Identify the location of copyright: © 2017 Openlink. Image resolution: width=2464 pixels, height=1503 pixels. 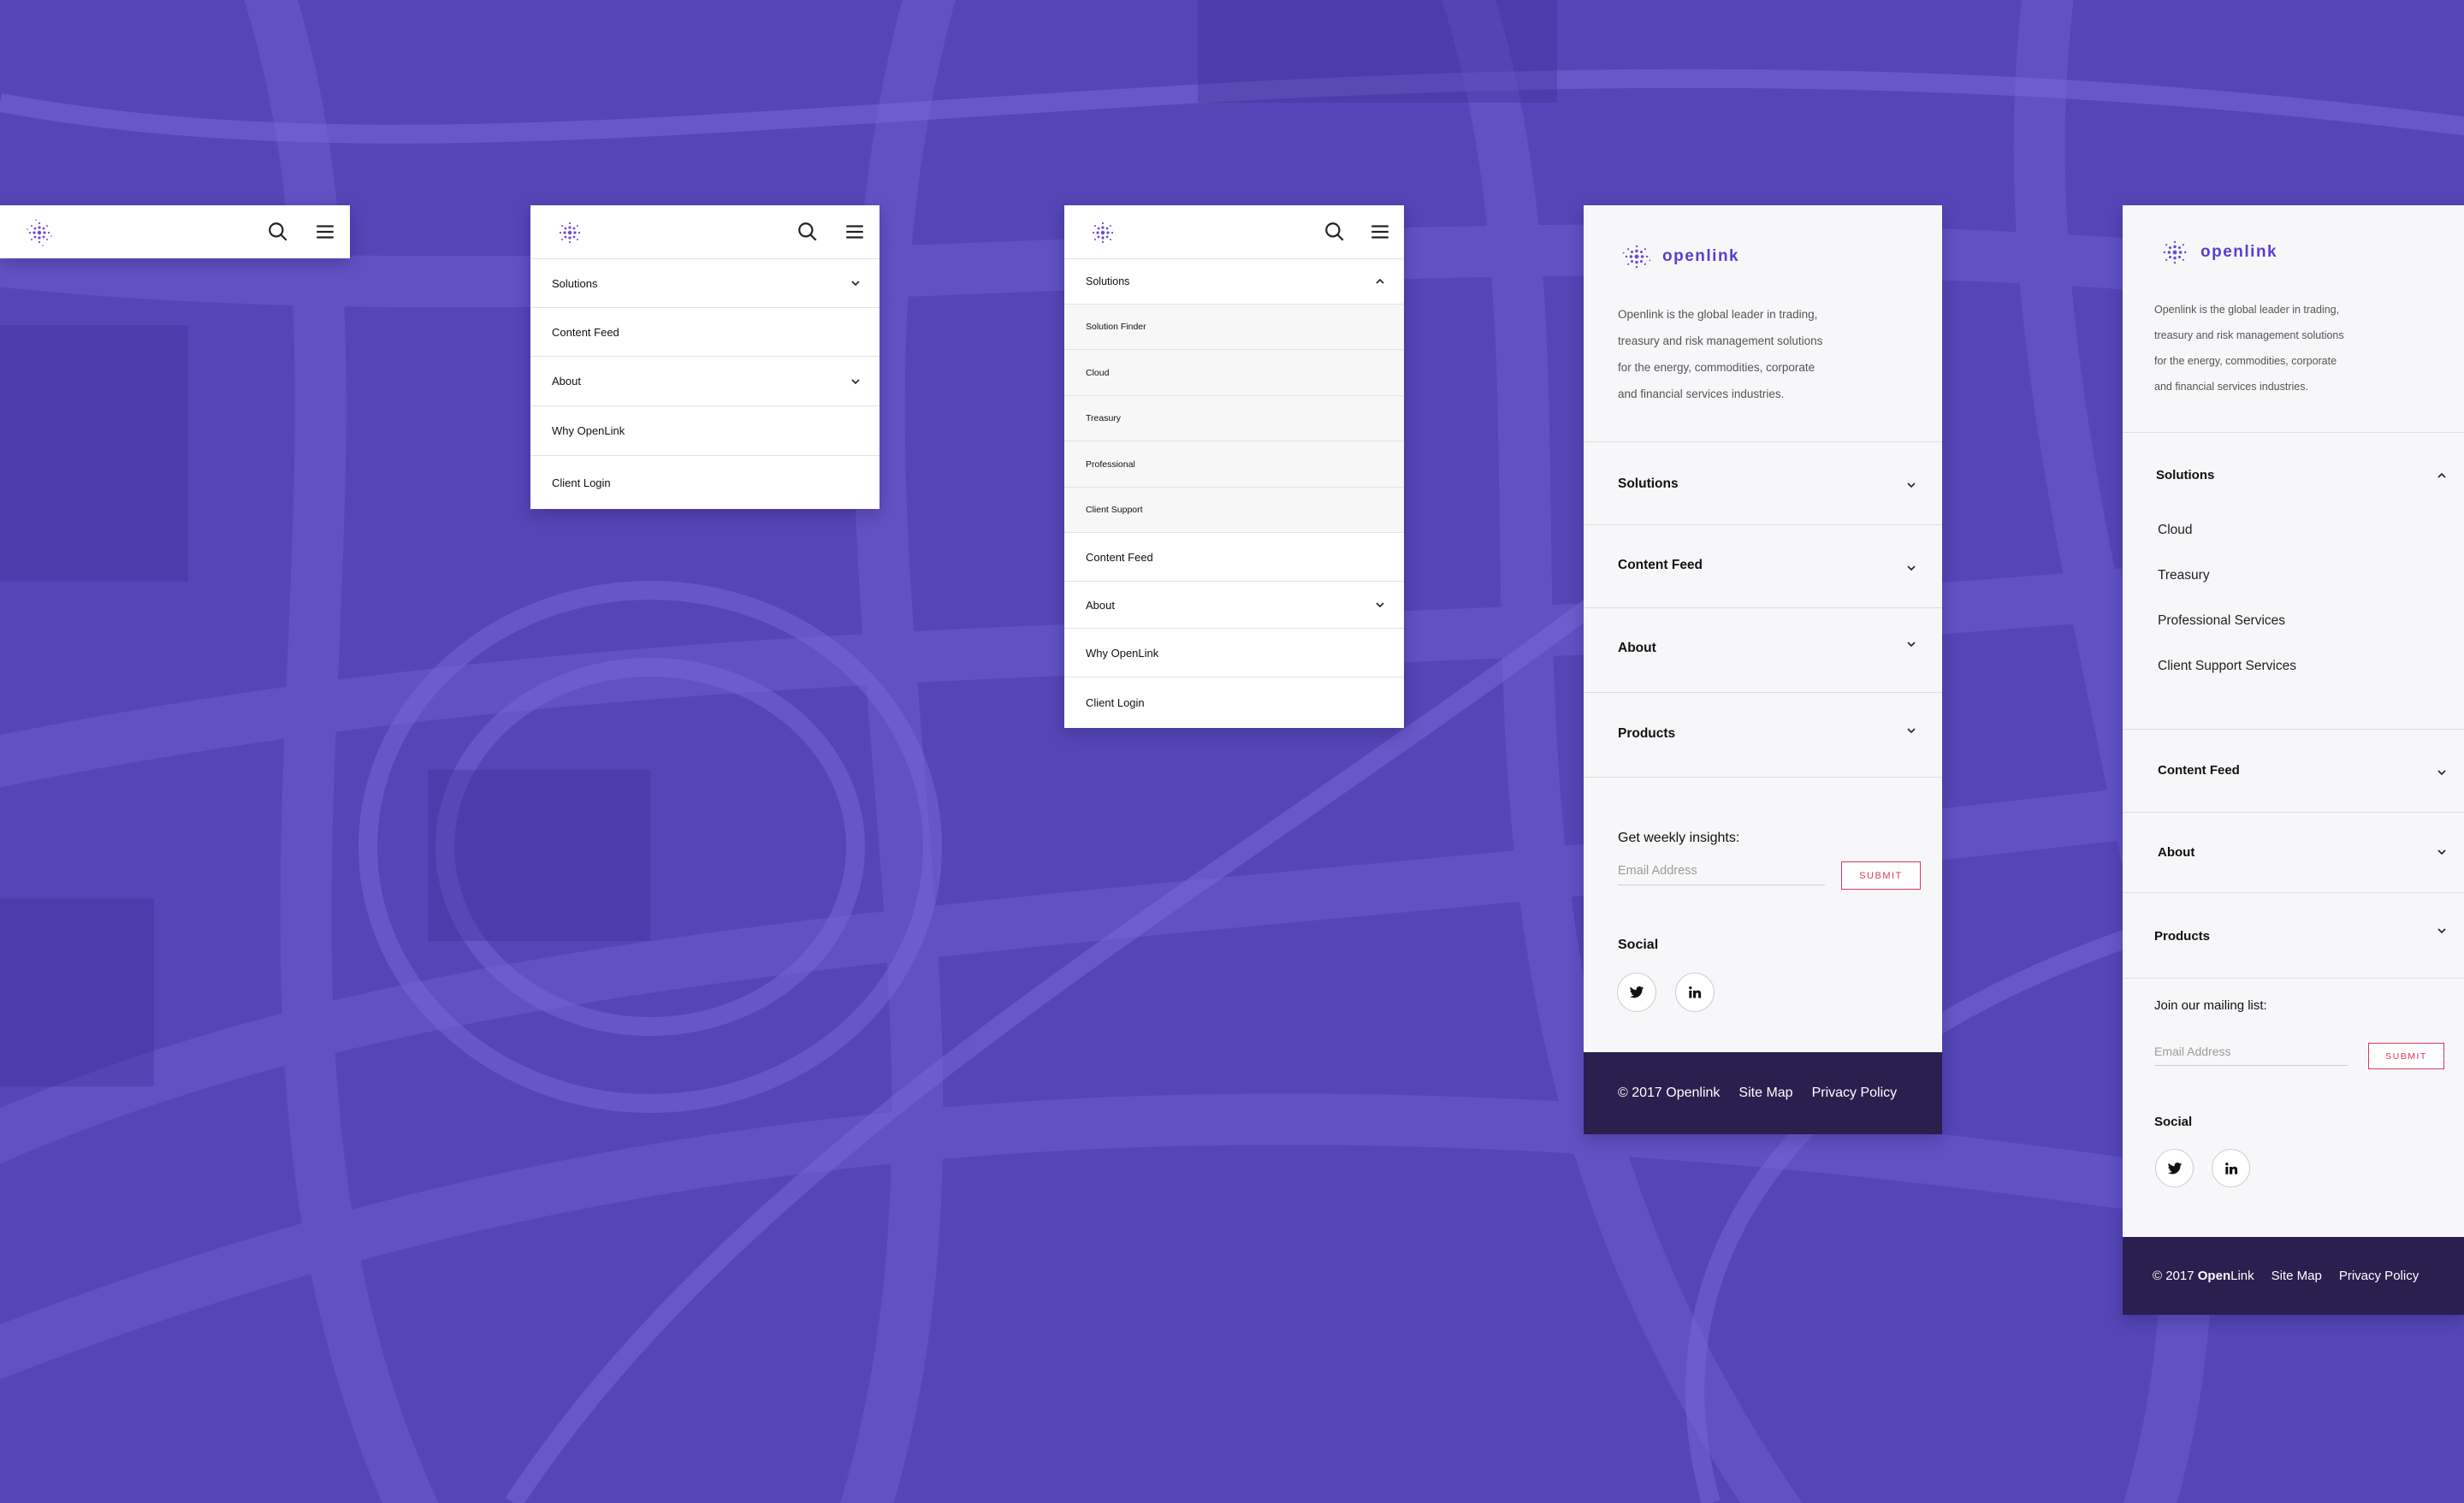
(1669, 1093).